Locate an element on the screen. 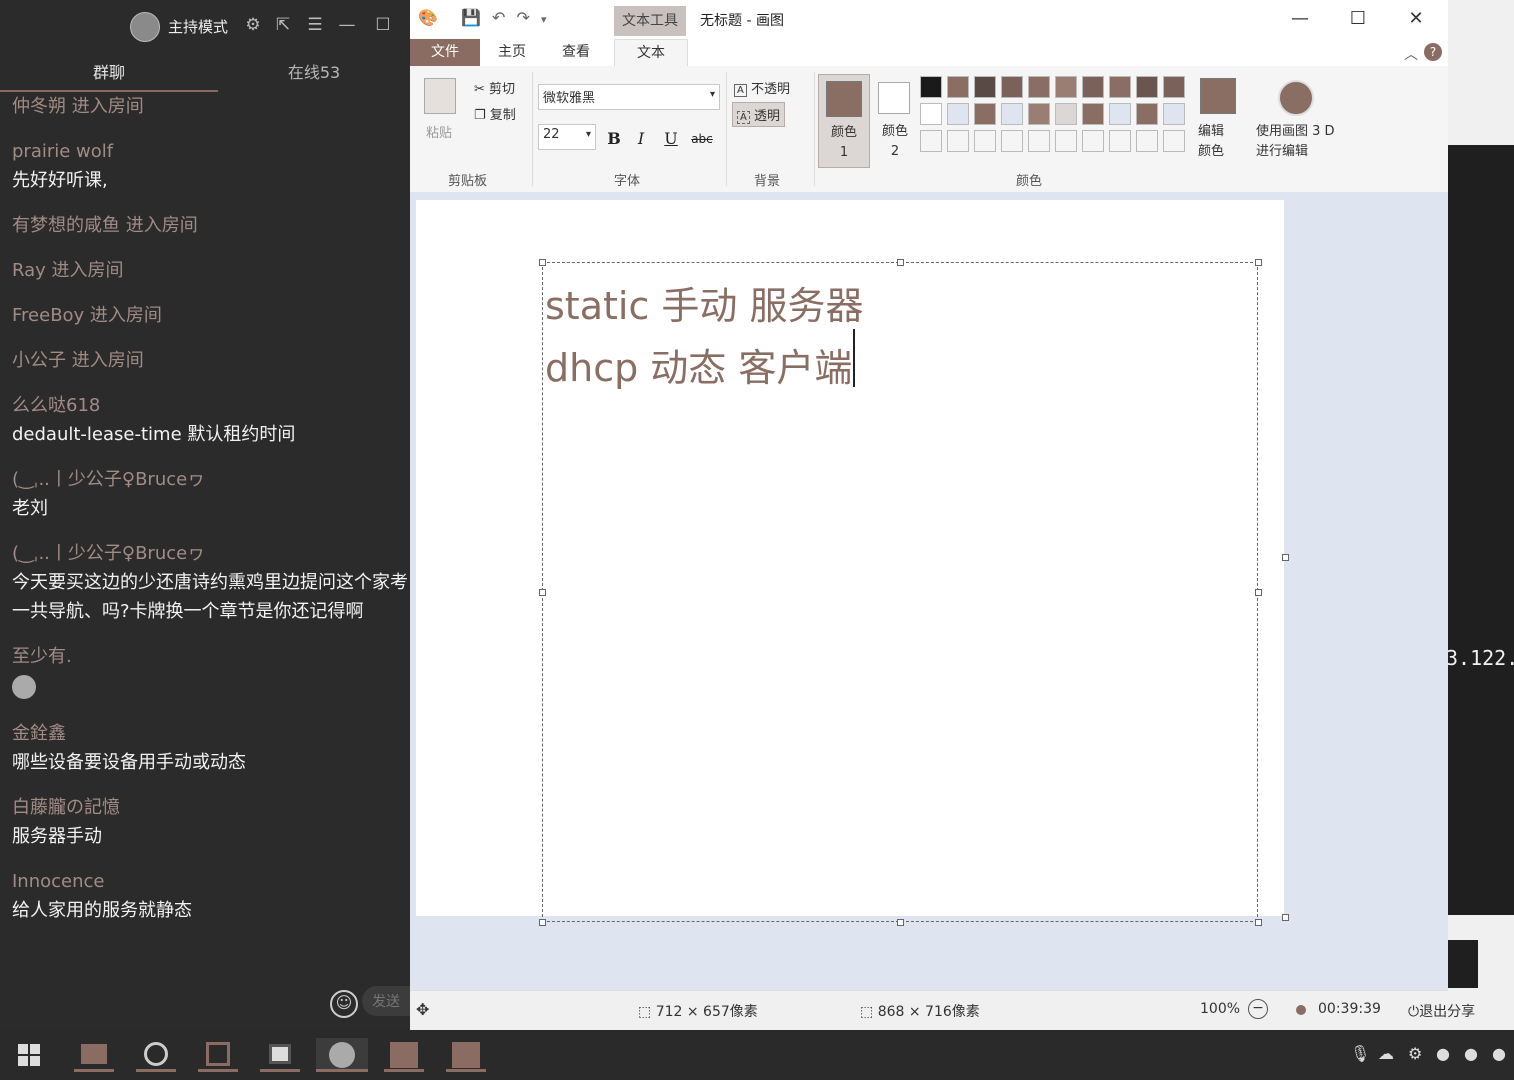 The width and height of the screenshot is (1514, 1080). customize-quick-access-icon: ▾ is located at coordinates (544, 19).